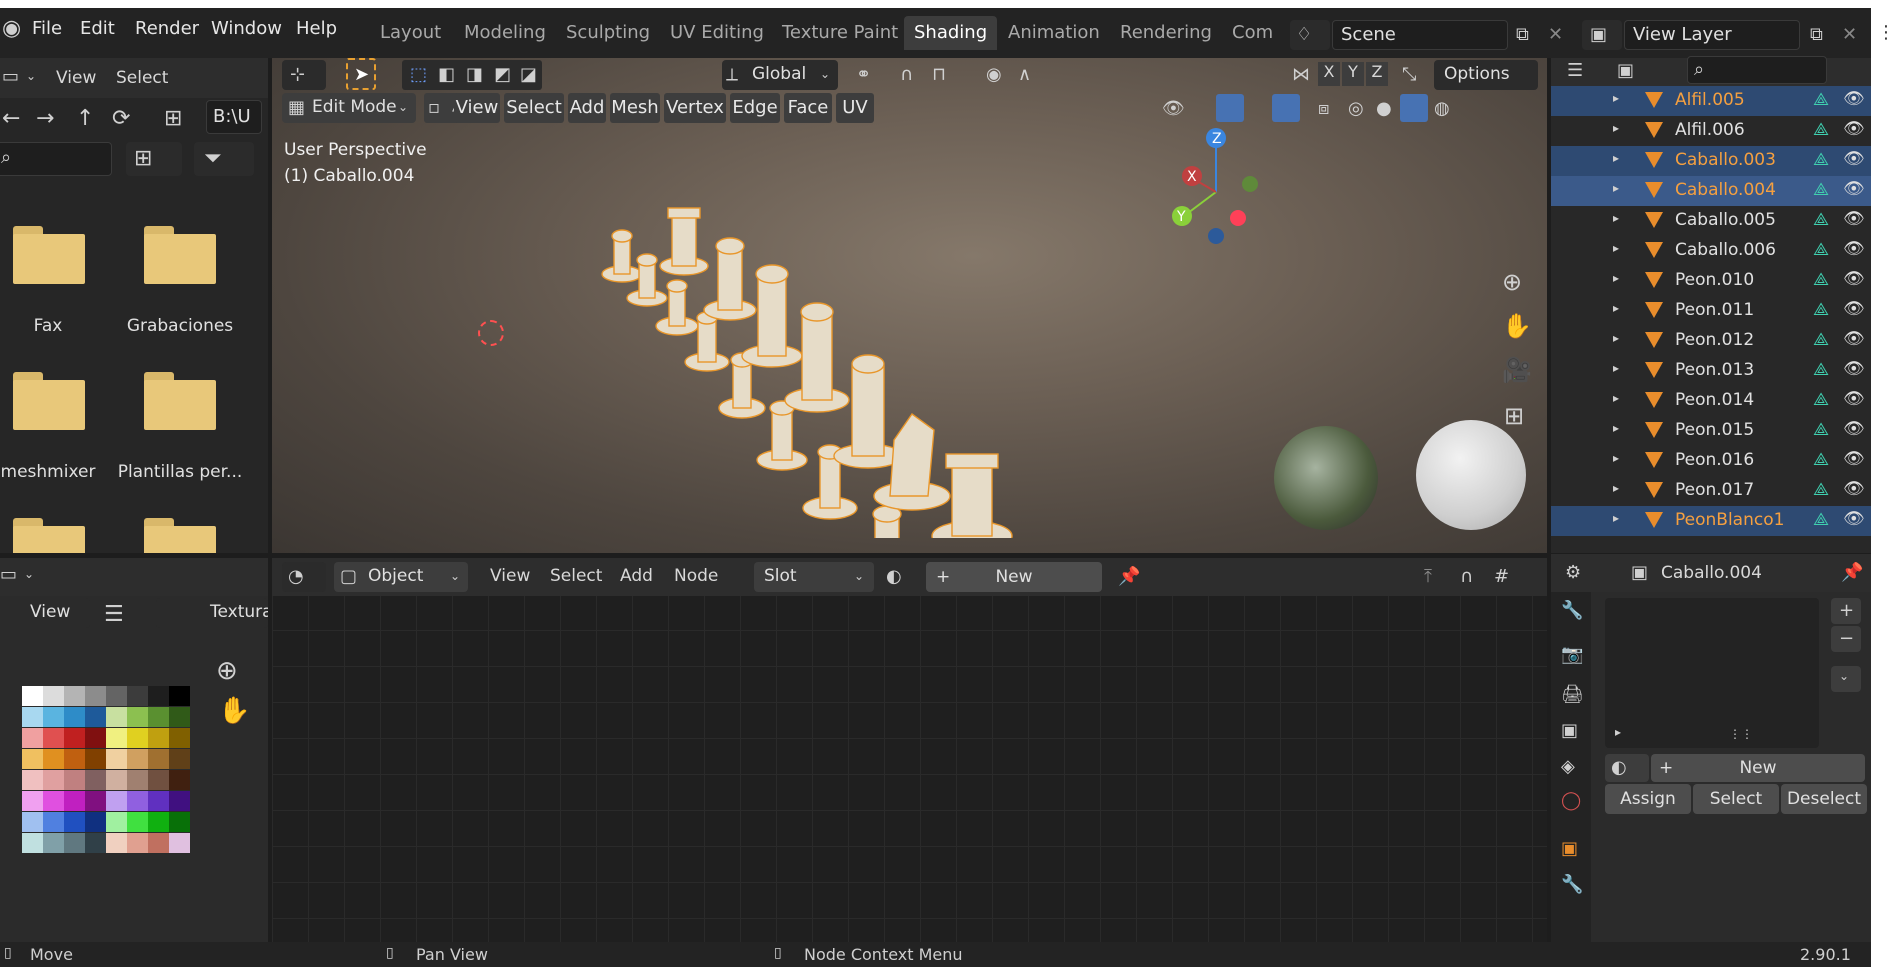 This screenshot has height=967, width=1899. What do you see at coordinates (1501, 577) in the screenshot?
I see `snap-grid-icon: #` at bounding box center [1501, 577].